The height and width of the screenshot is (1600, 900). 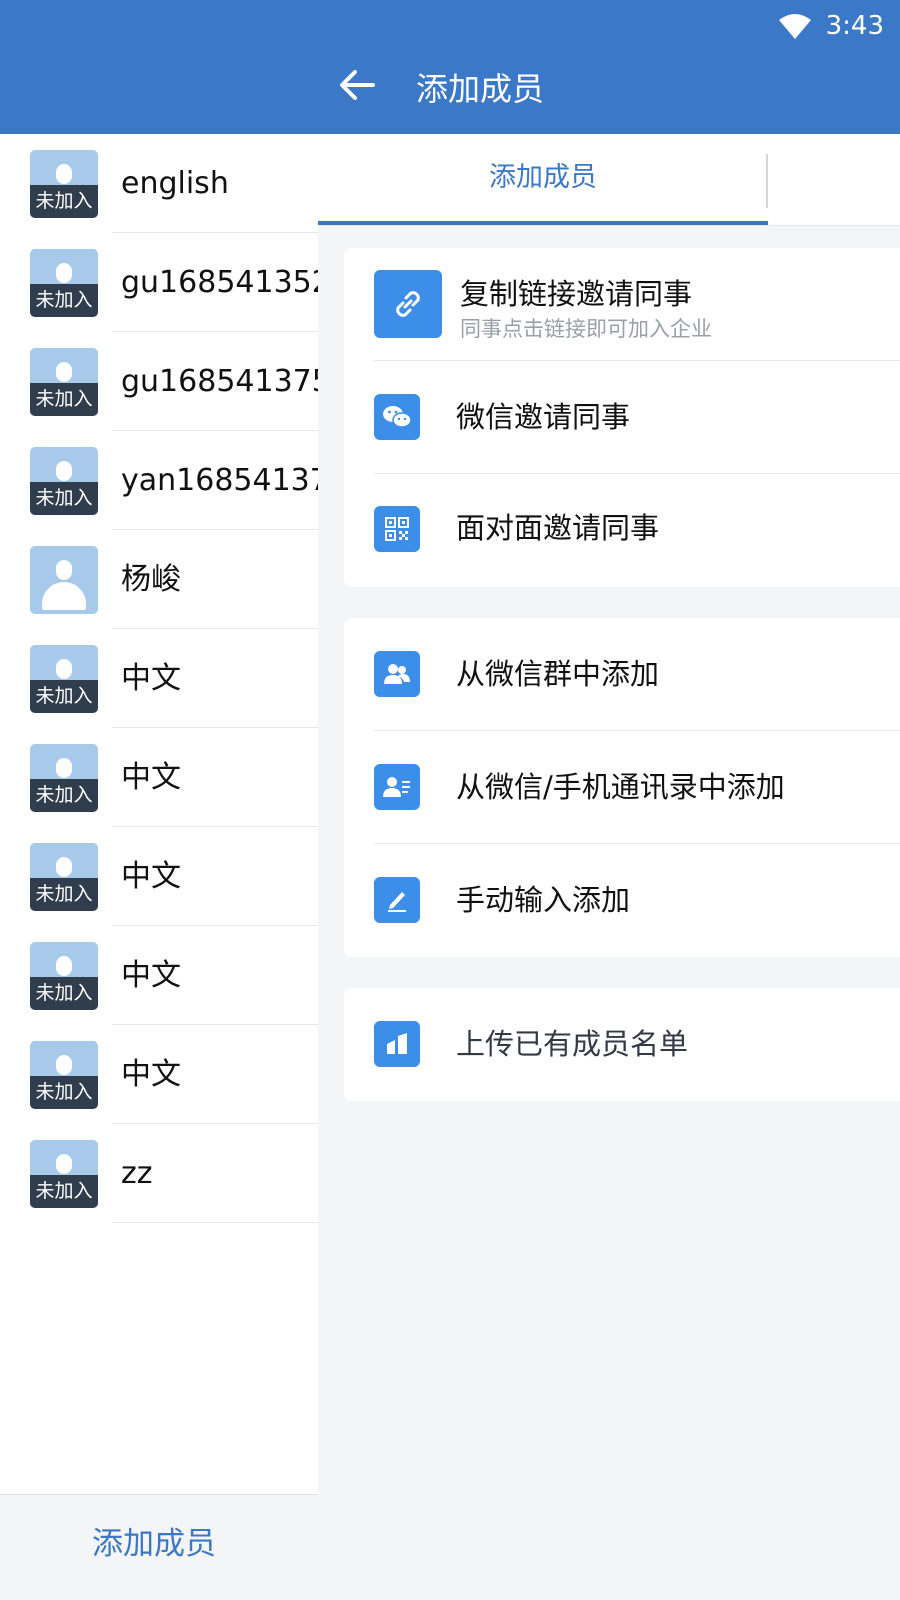 I want to click on contacts-option: 从微信/手机通讯录中添加, so click(x=622, y=787).